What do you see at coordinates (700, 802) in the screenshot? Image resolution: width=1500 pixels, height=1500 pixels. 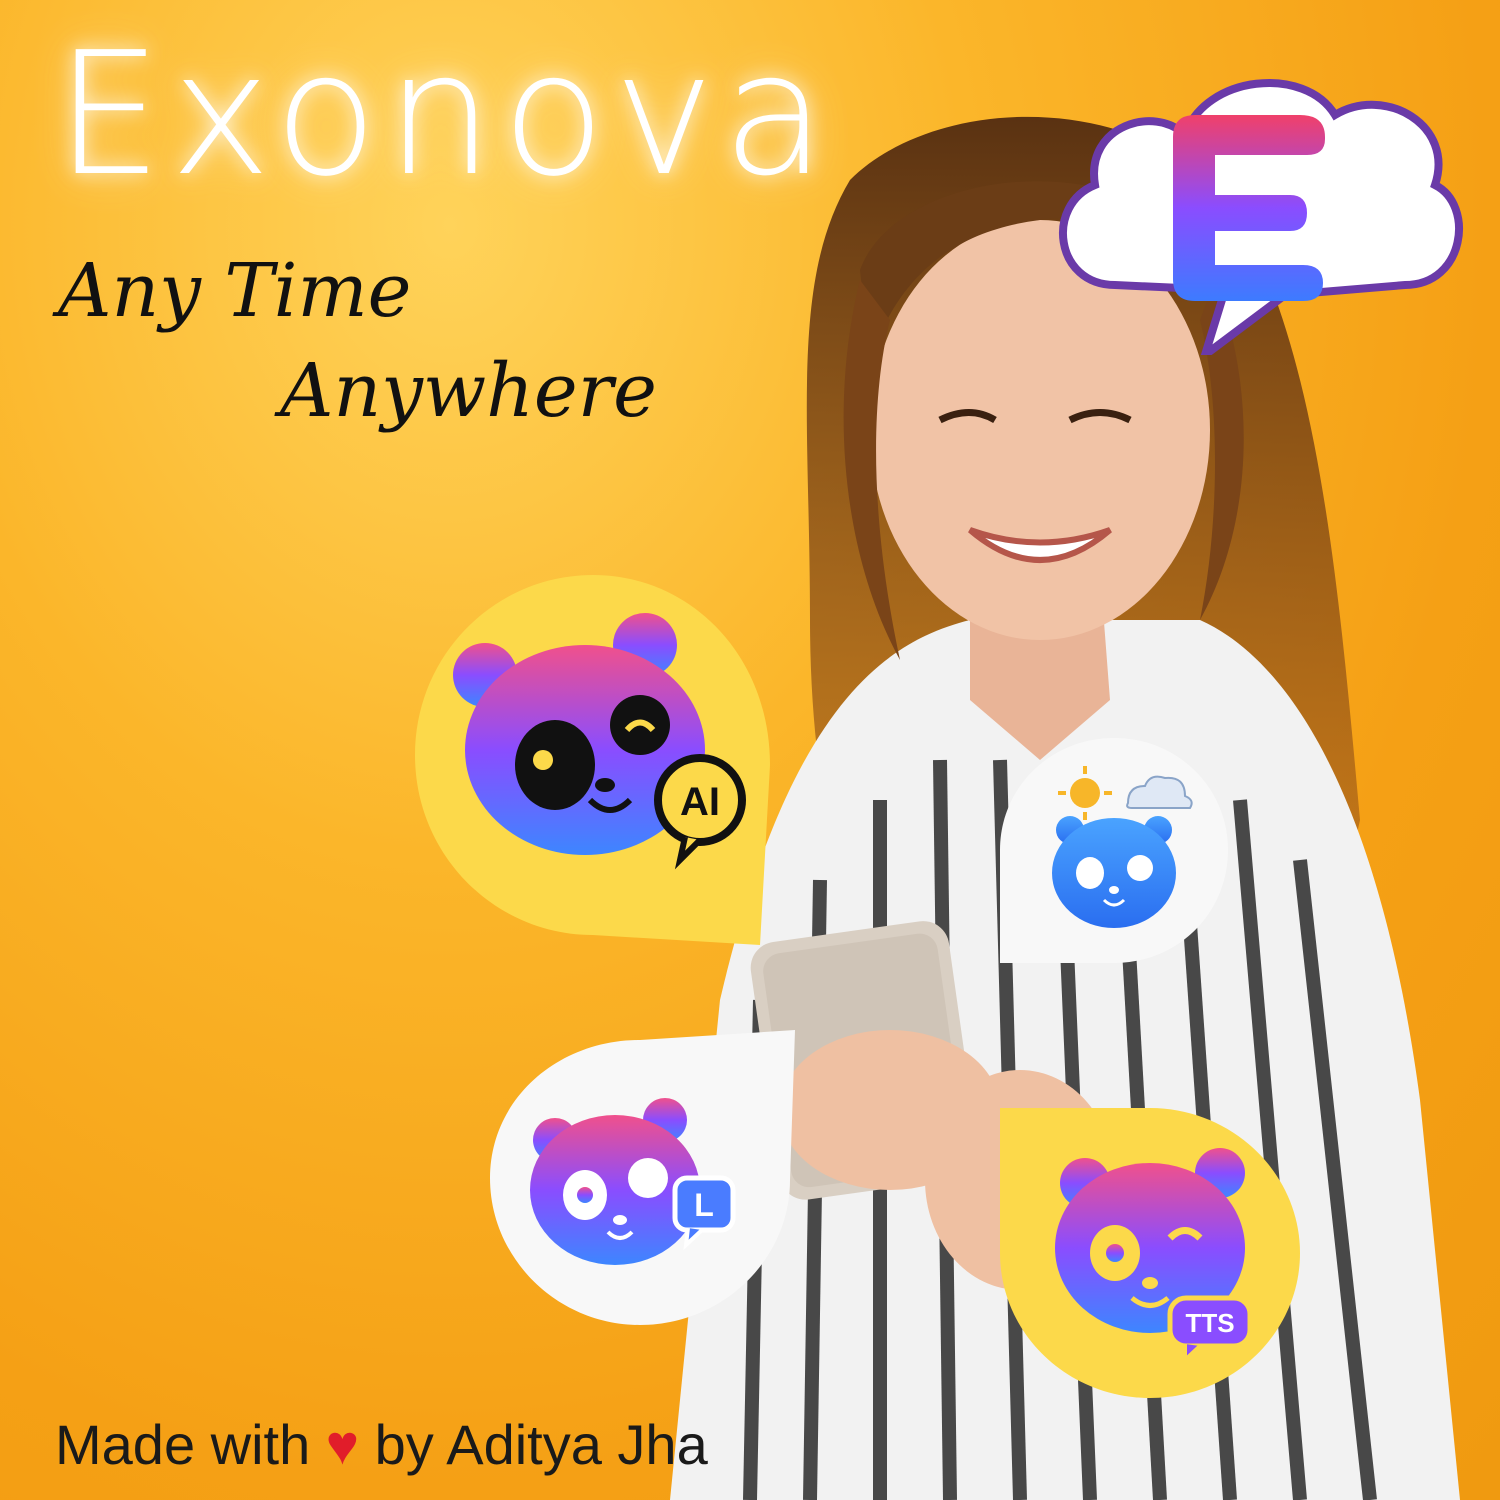 I see `ai-badge-label: AI` at bounding box center [700, 802].